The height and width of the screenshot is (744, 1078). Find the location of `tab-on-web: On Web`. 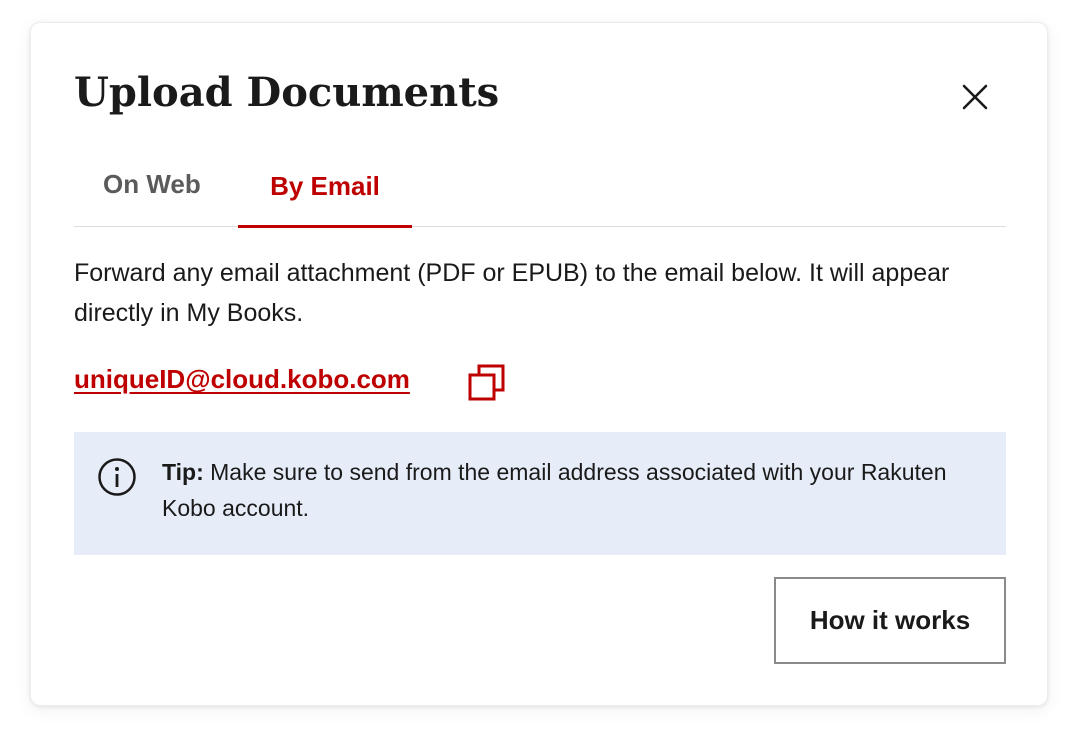

tab-on-web: On Web is located at coordinates (152, 195).